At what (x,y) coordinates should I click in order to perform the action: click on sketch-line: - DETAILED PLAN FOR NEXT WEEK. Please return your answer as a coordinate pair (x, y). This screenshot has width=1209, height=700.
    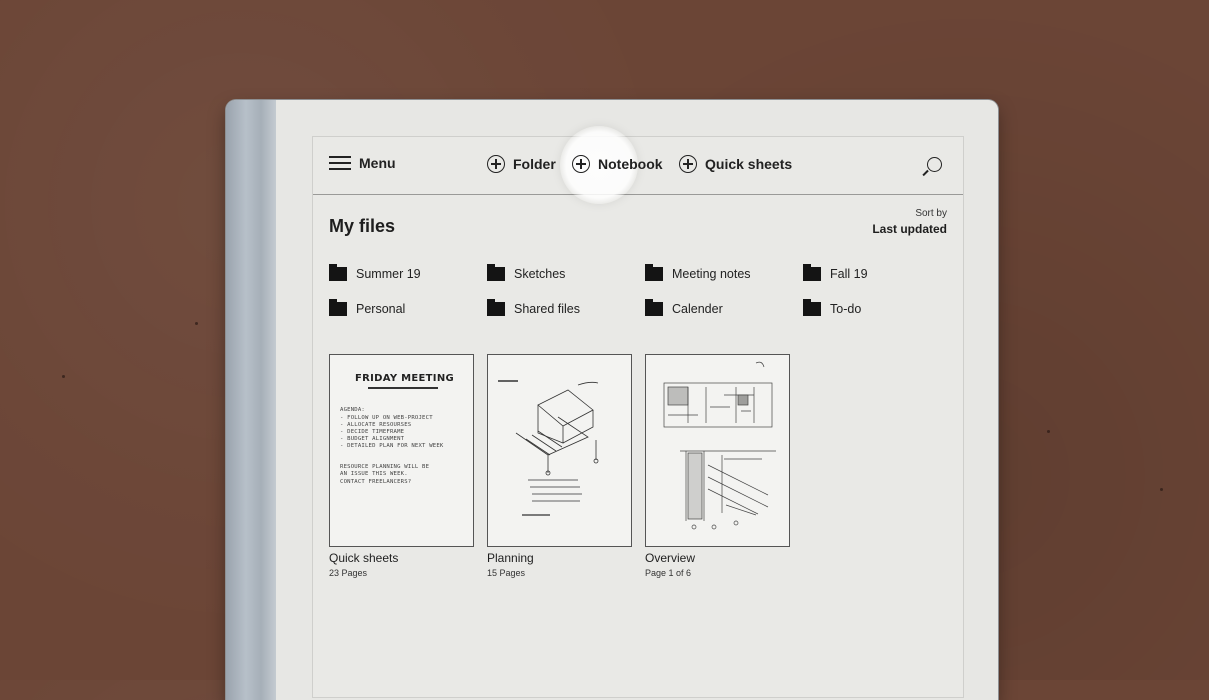
    Looking at the image, I should click on (392, 446).